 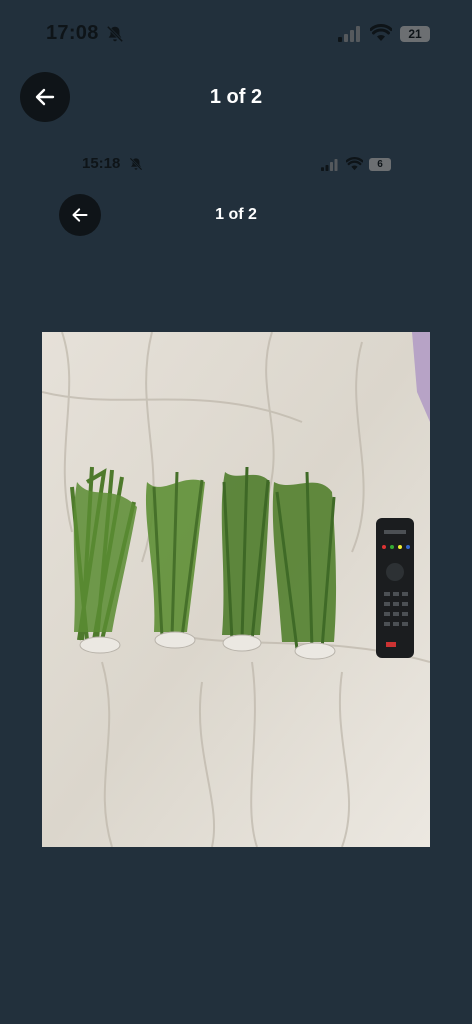 What do you see at coordinates (72, 33) in the screenshot?
I see `status-time: 17:08` at bounding box center [72, 33].